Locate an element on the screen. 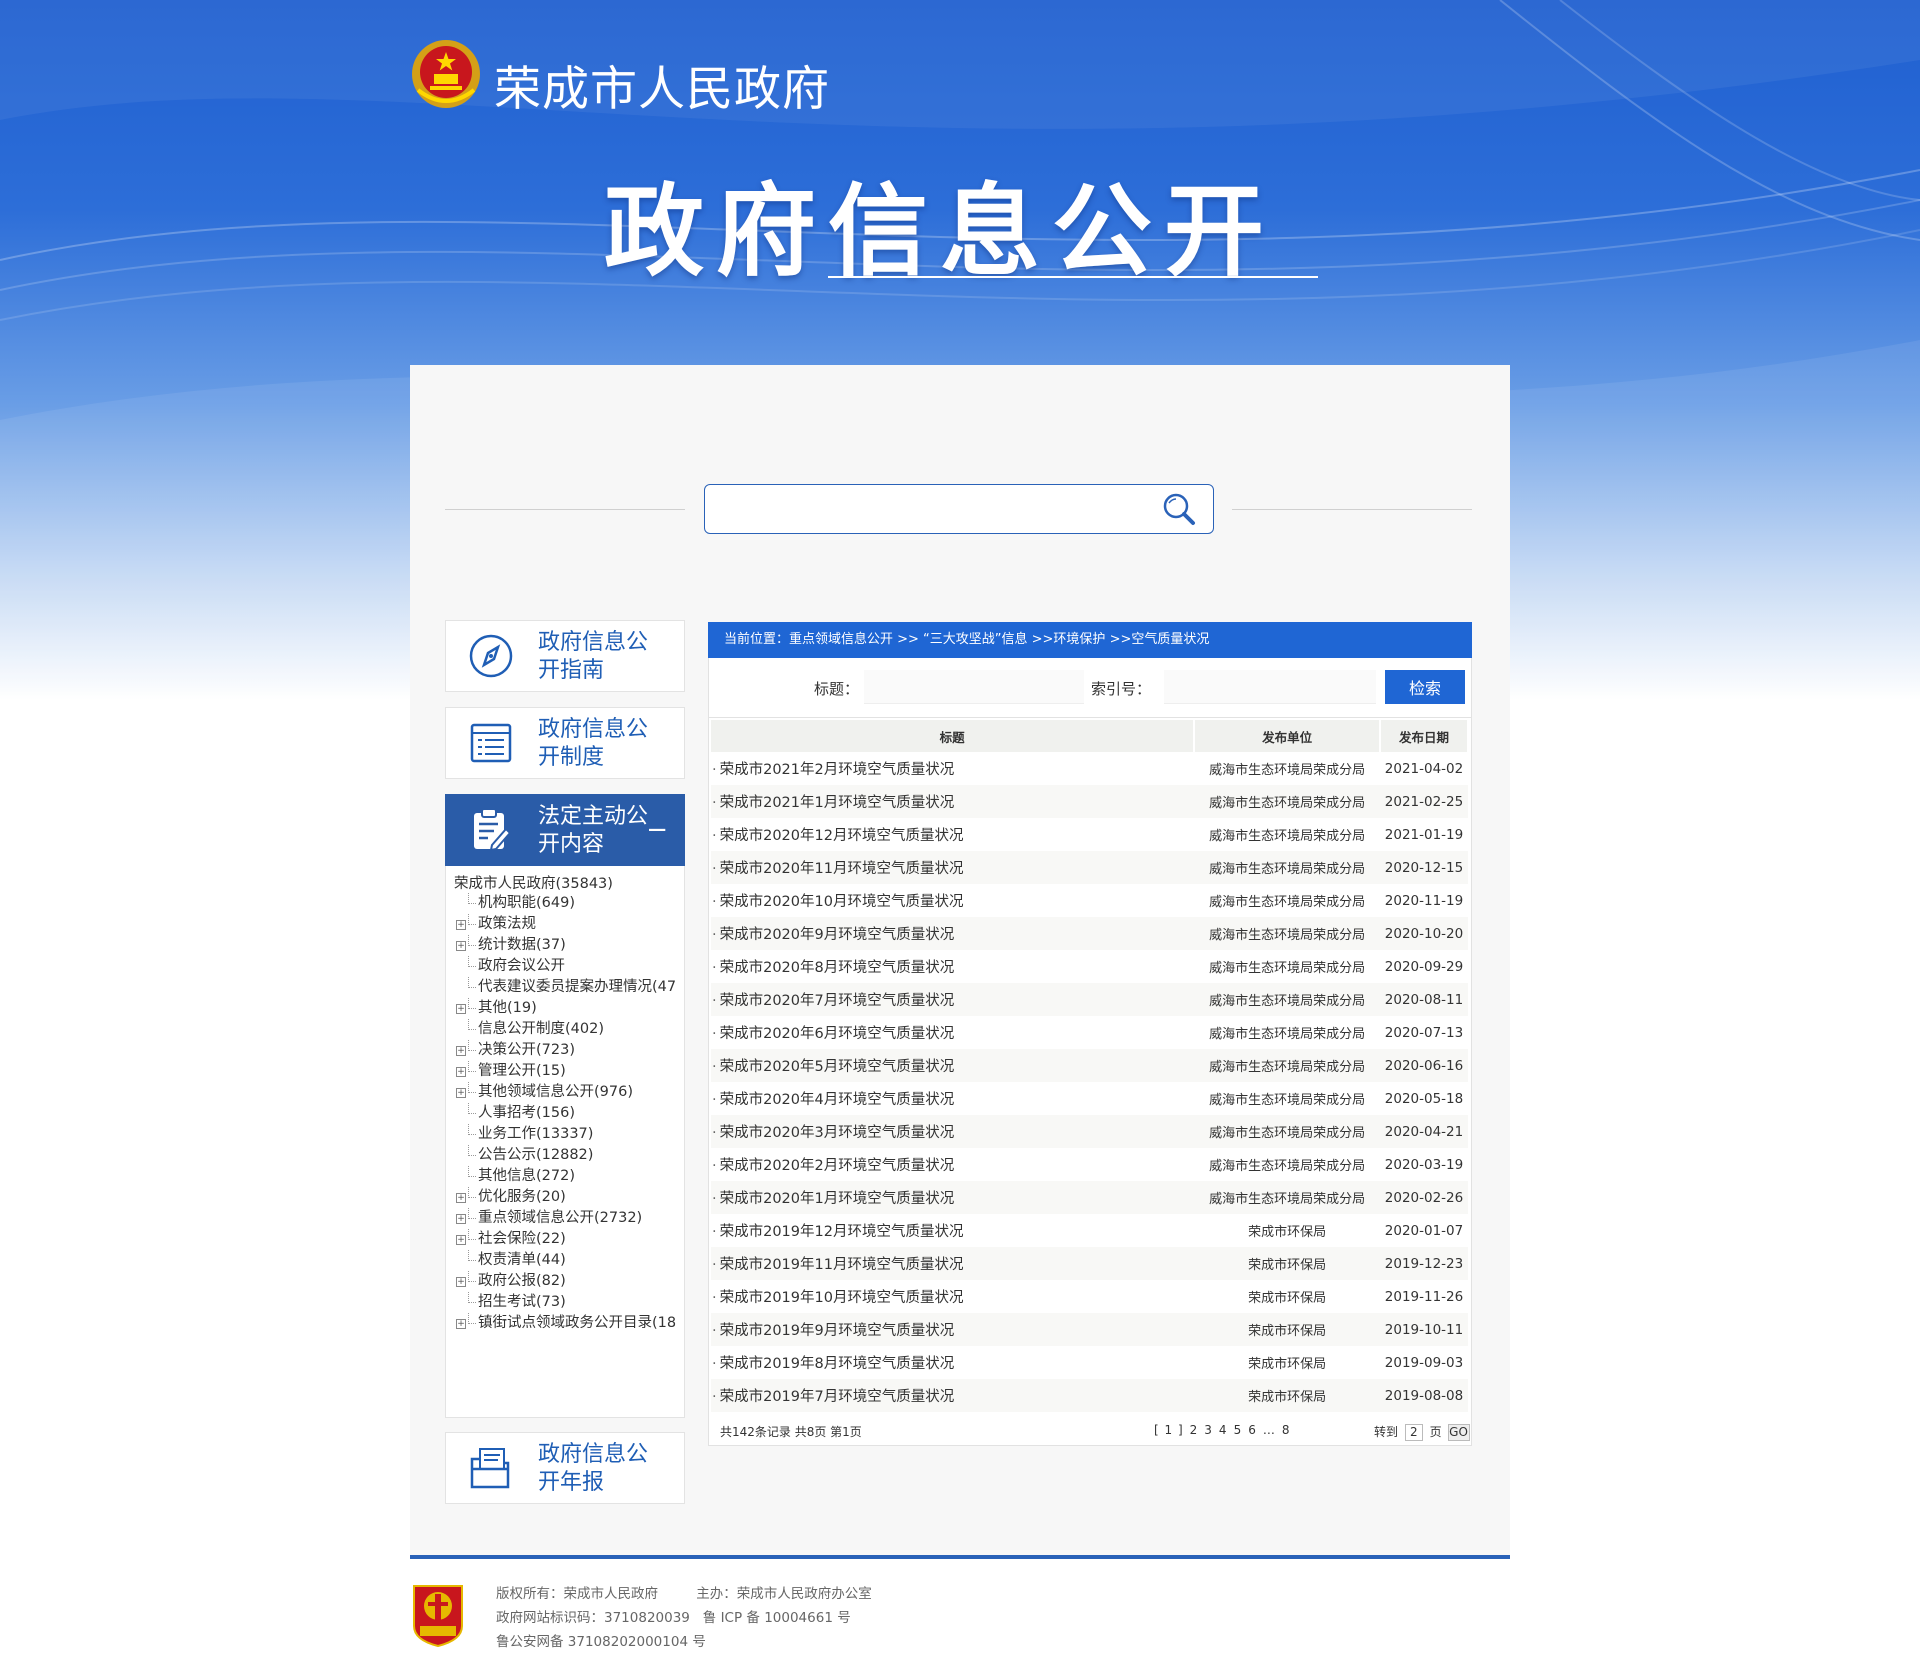 The width and height of the screenshot is (1920, 1671). tree-item: + 社会保险(22) is located at coordinates (569, 1239).